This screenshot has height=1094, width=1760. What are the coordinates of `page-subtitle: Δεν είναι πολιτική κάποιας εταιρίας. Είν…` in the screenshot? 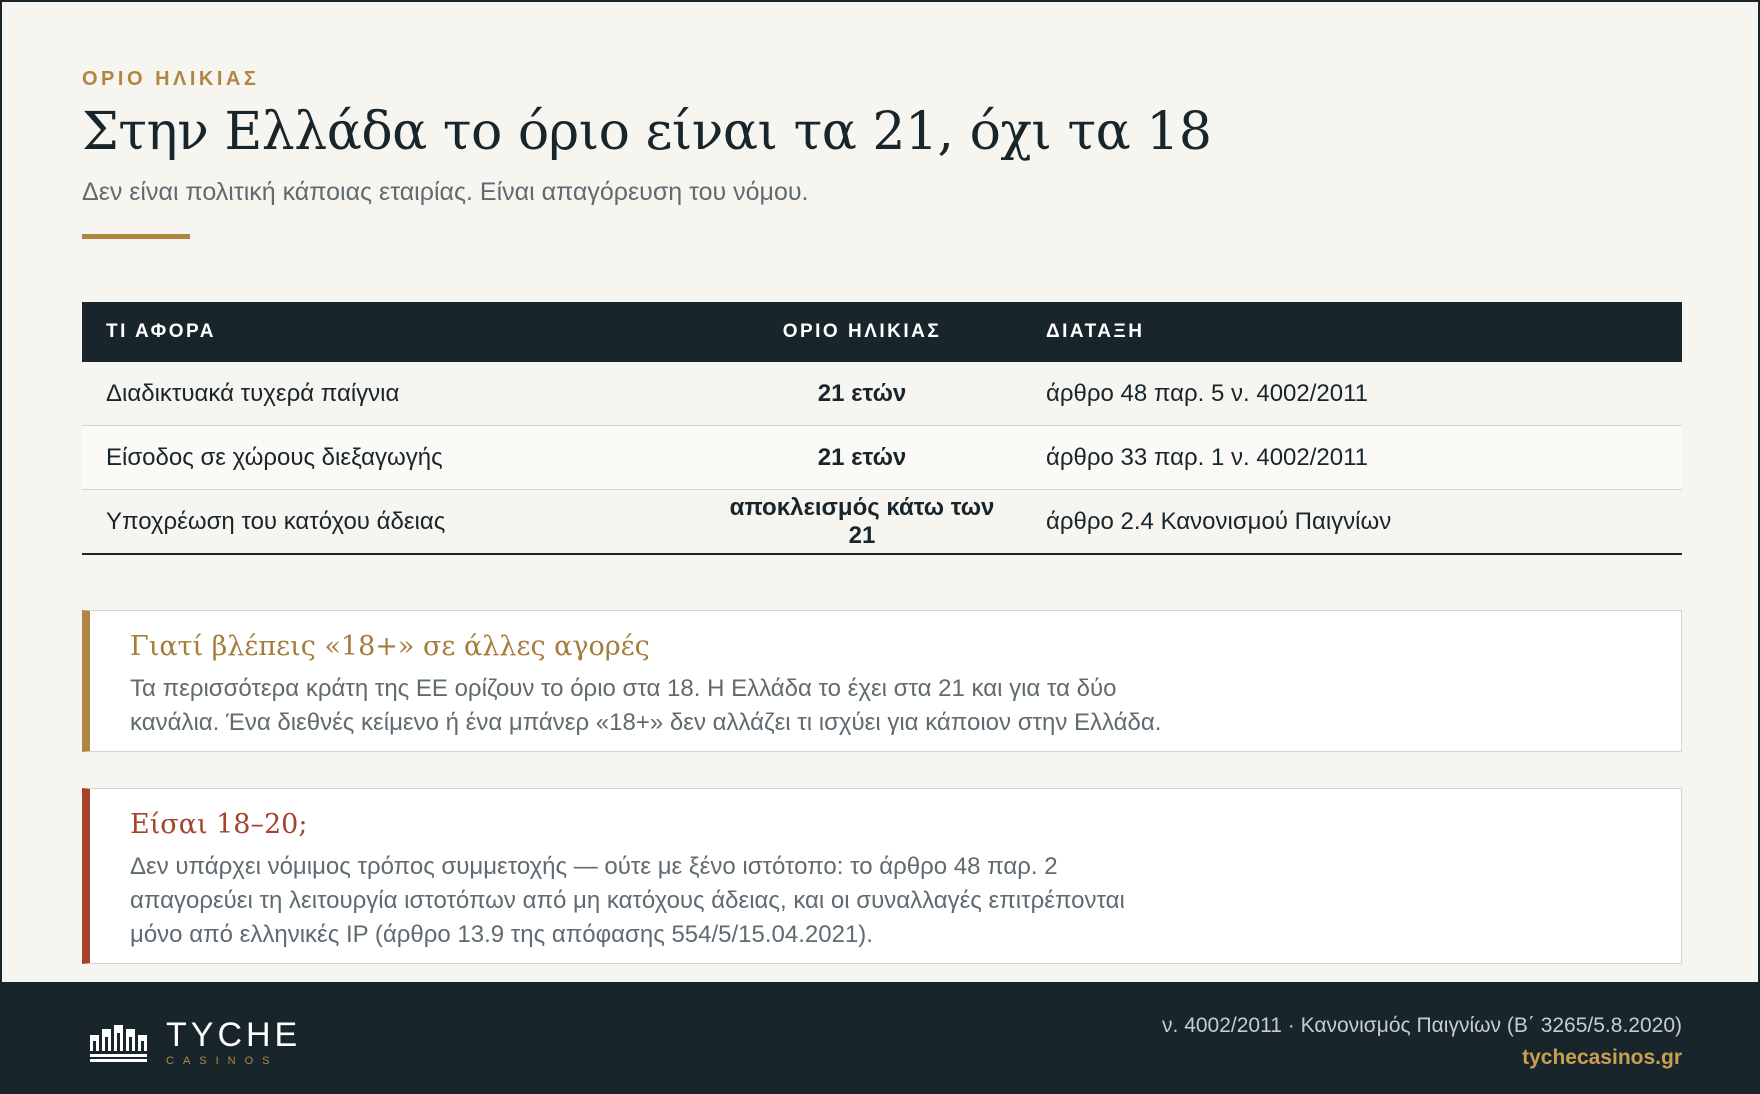 It's located at (445, 192).